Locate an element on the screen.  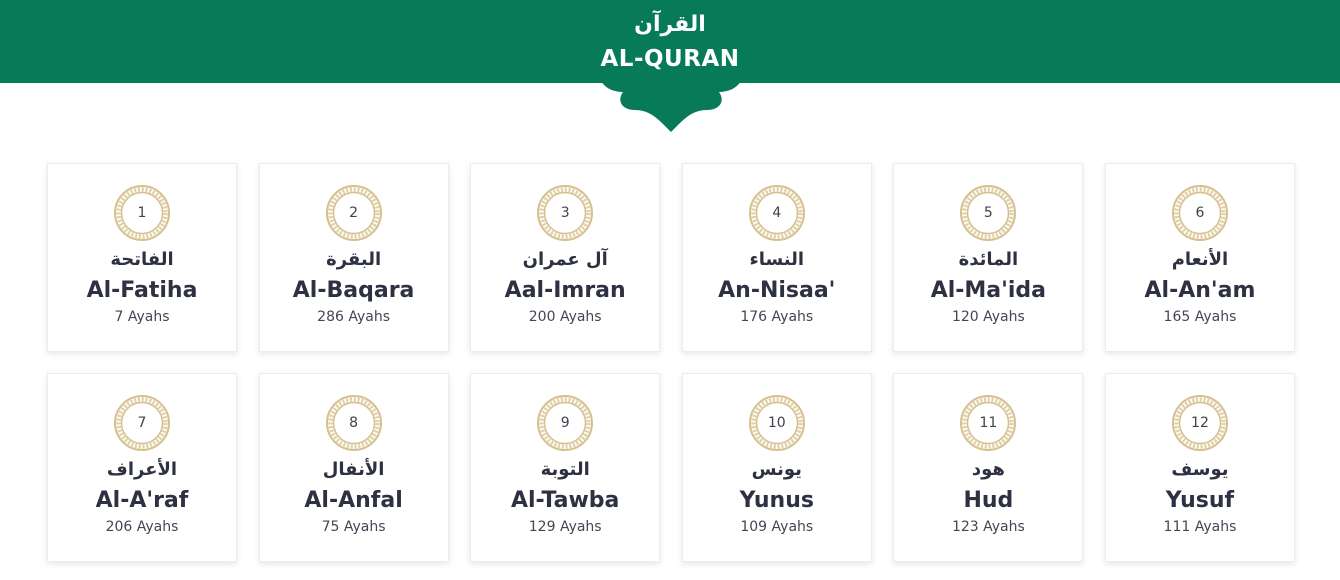
surah-number: 5 is located at coordinates (988, 213).